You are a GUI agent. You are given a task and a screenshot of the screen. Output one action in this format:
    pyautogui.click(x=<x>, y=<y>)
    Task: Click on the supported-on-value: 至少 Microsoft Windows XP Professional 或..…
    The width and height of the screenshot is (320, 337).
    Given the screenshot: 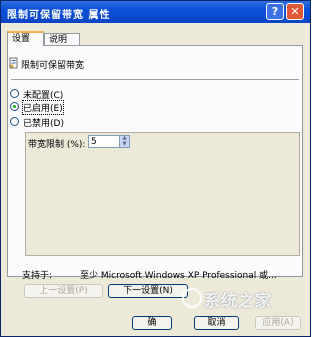 What is the action you would take?
    pyautogui.click(x=178, y=276)
    